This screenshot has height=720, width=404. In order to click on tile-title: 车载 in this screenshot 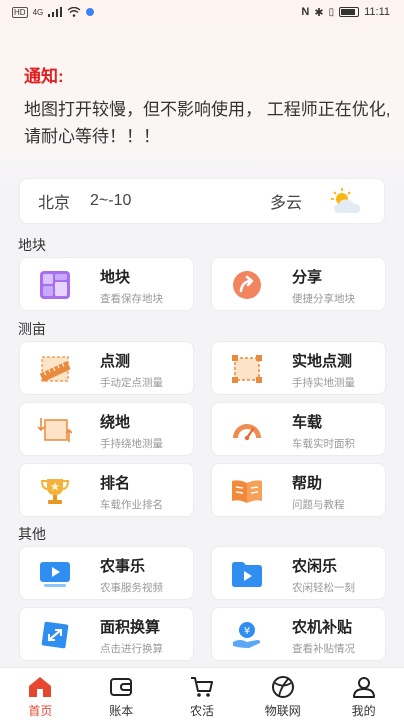, I will do `click(307, 422)`.